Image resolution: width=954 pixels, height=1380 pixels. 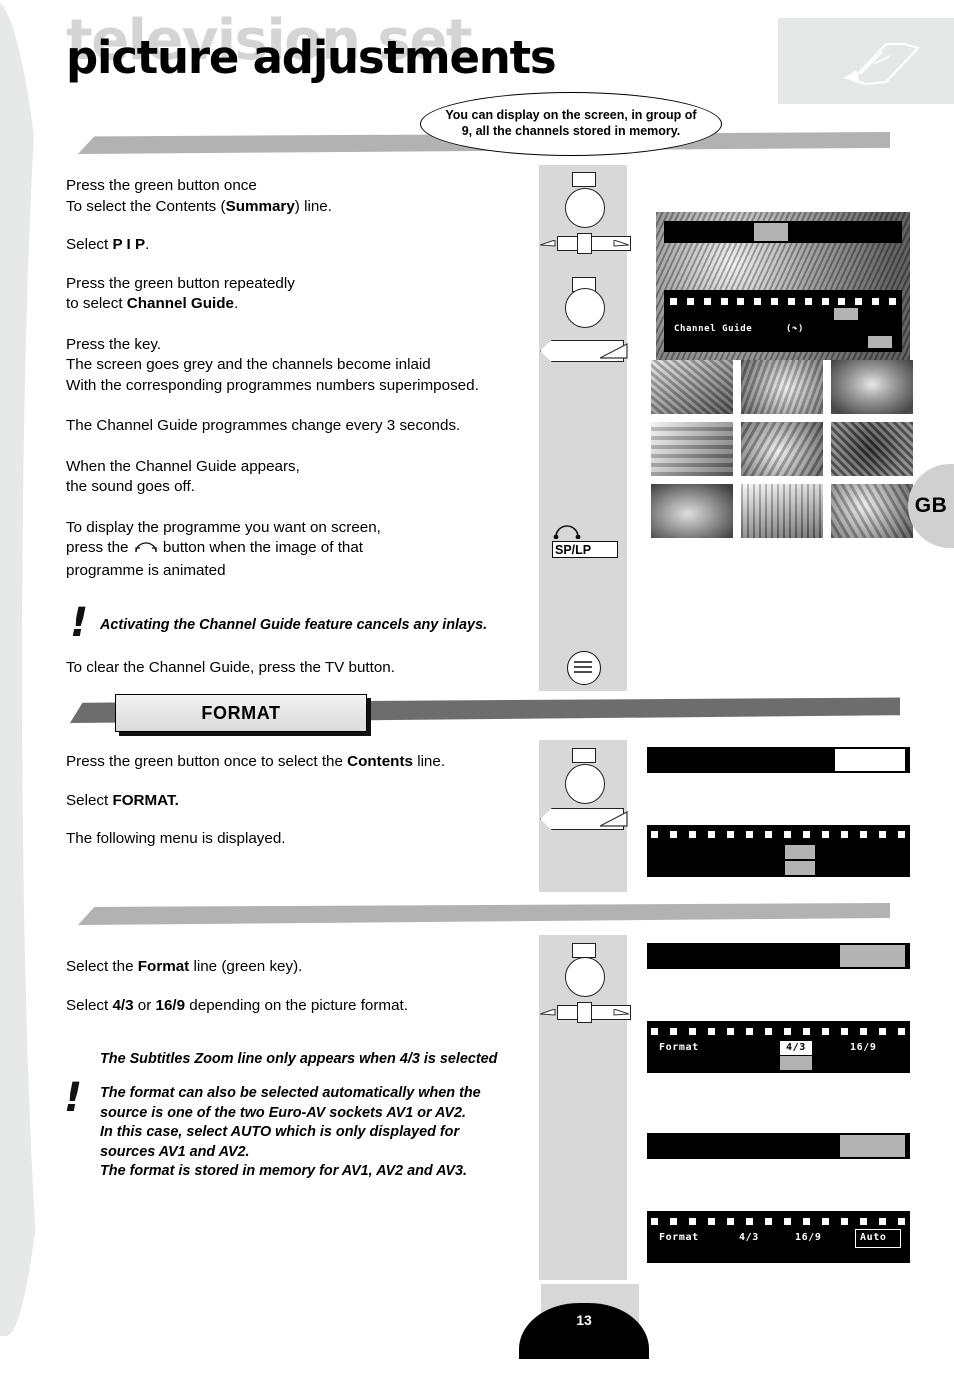 What do you see at coordinates (176, 838) in the screenshot?
I see `s2-paragraph-3: The following menu is displayed.` at bounding box center [176, 838].